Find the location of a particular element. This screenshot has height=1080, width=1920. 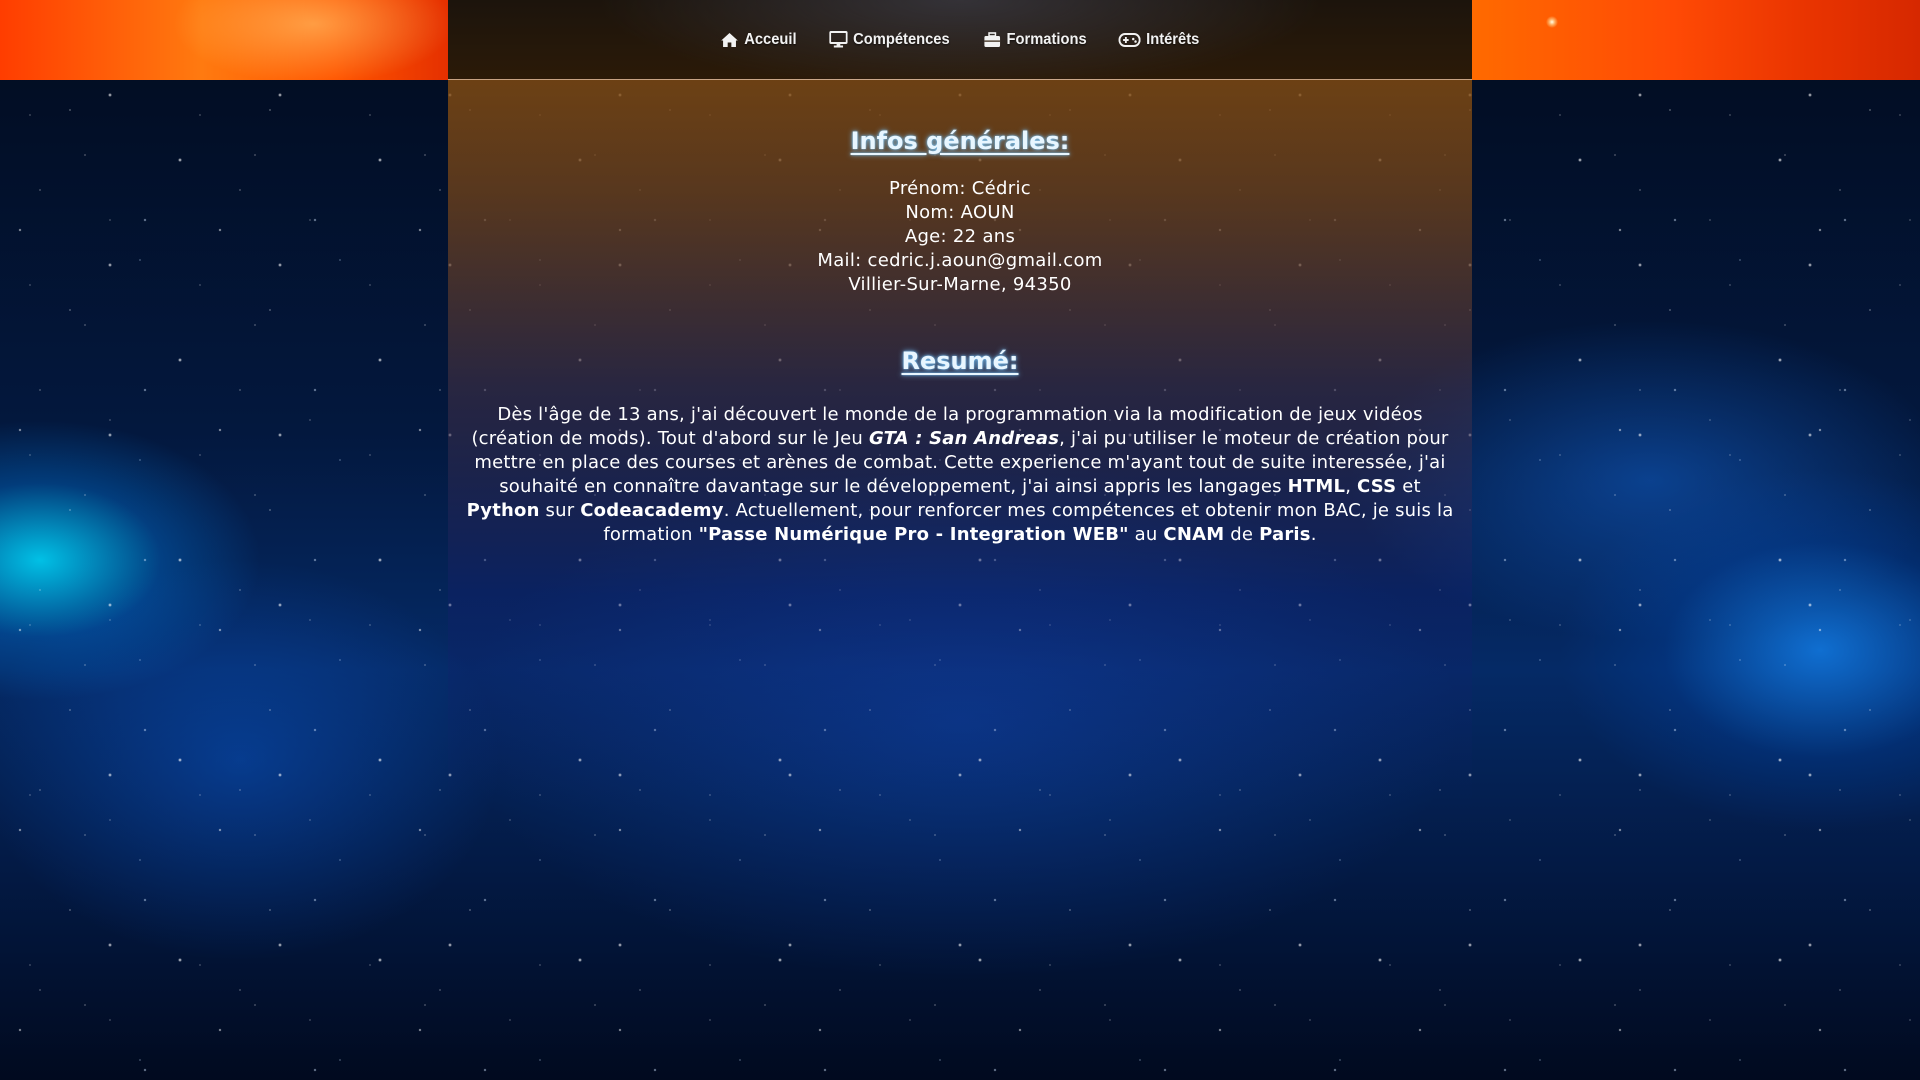

resume-school: CNAM is located at coordinates (1194, 534).